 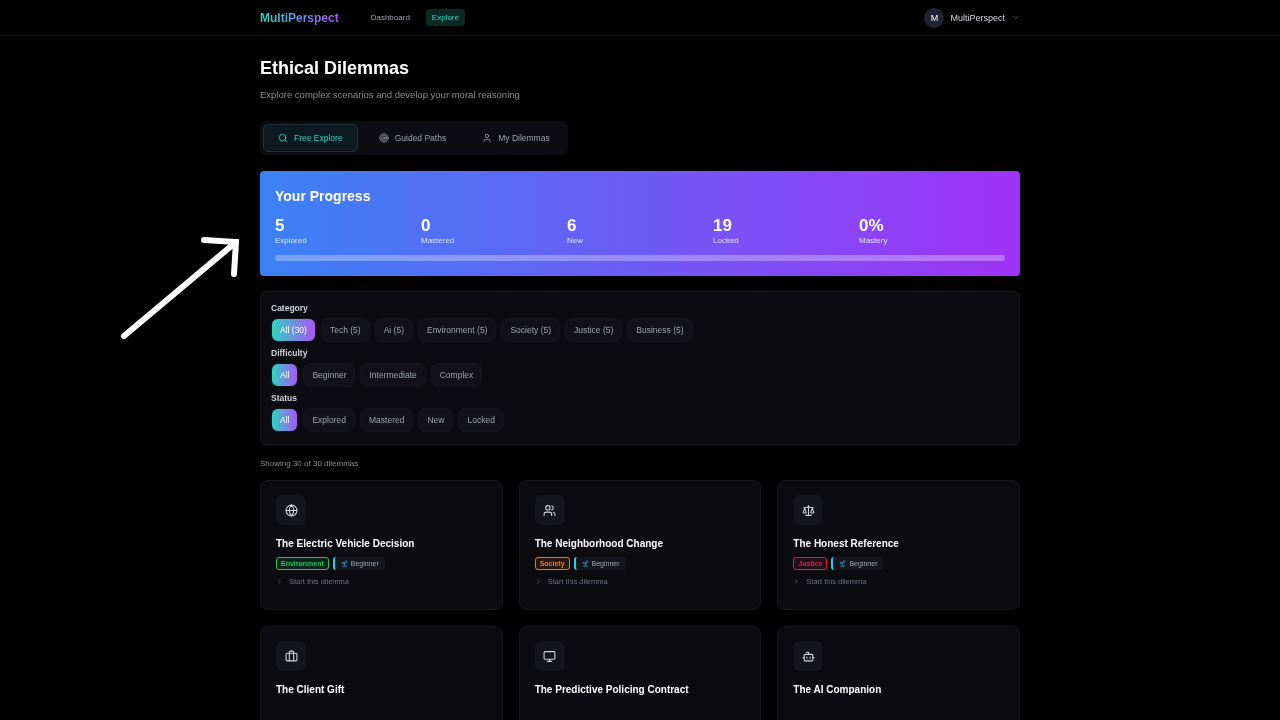 What do you see at coordinates (329, 375) in the screenshot?
I see `filter-chip: Beginner` at bounding box center [329, 375].